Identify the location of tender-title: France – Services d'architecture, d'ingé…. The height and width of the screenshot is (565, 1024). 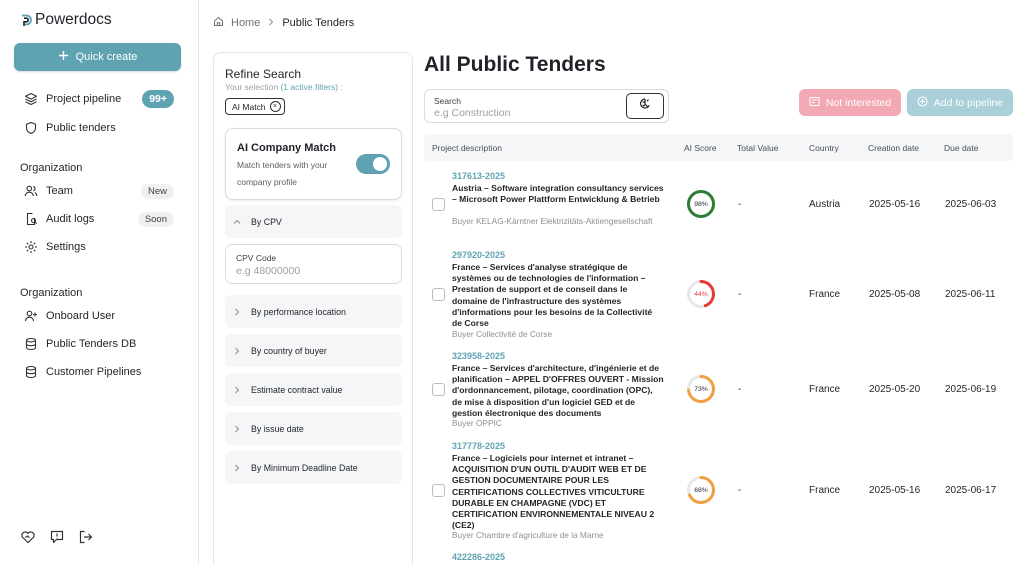
(558, 390).